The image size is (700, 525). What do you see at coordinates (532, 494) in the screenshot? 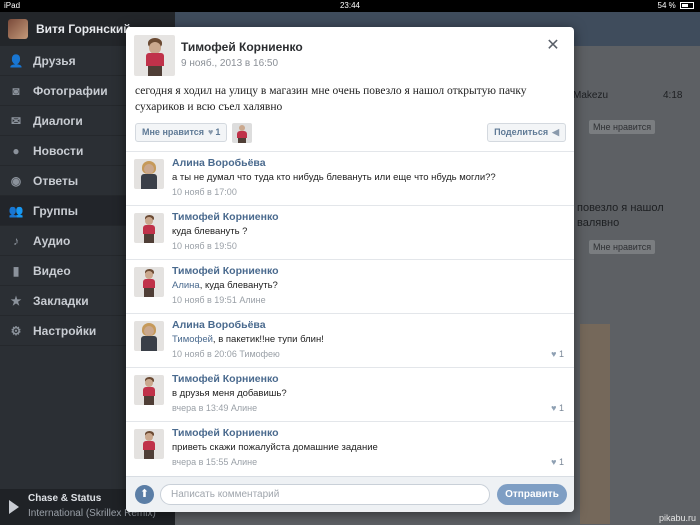
I see `send-button: Отправить` at bounding box center [532, 494].